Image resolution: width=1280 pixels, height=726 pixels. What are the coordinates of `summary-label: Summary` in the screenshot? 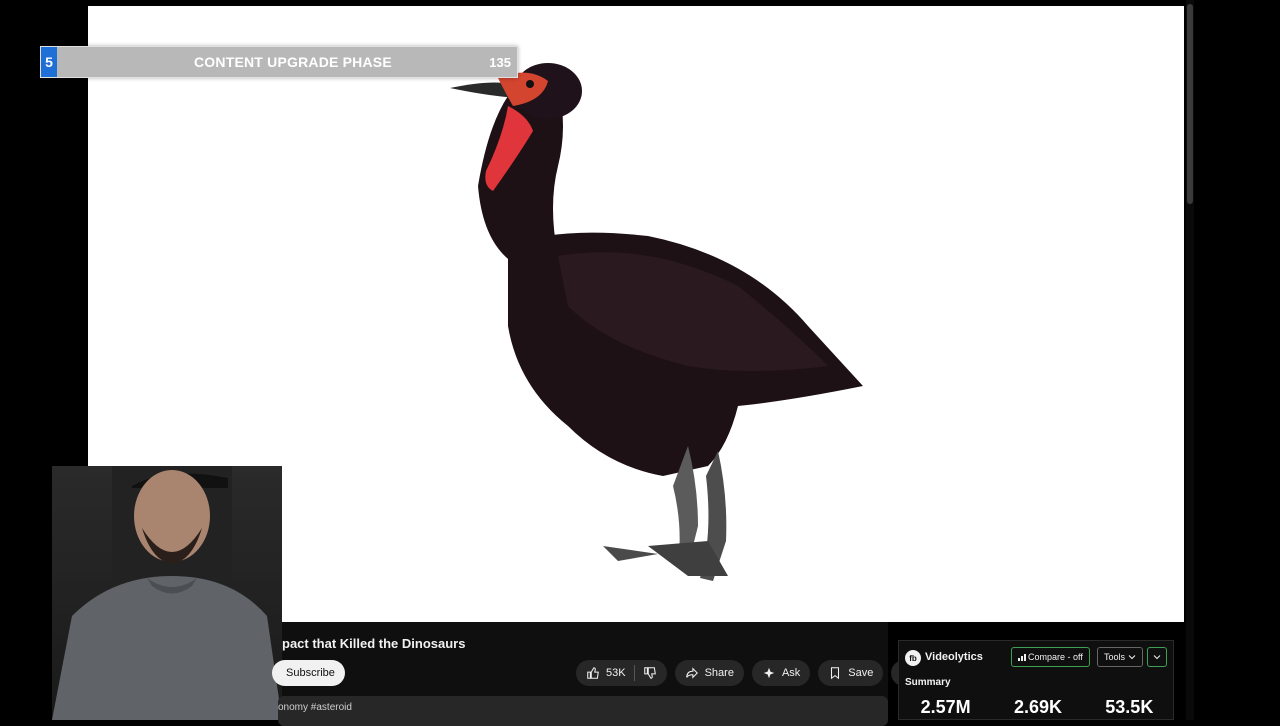 It's located at (928, 682).